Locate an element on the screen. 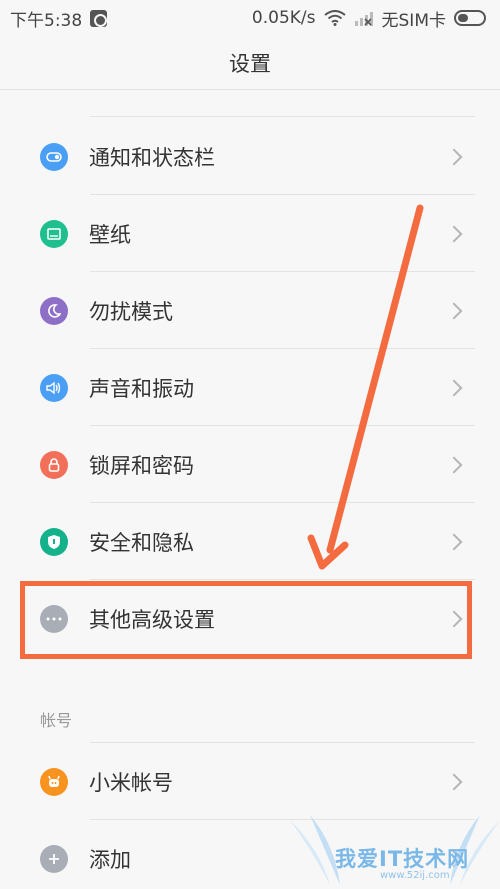 This screenshot has width=500, height=889. watermark-text: 我爱IT技术网 is located at coordinates (402, 859).